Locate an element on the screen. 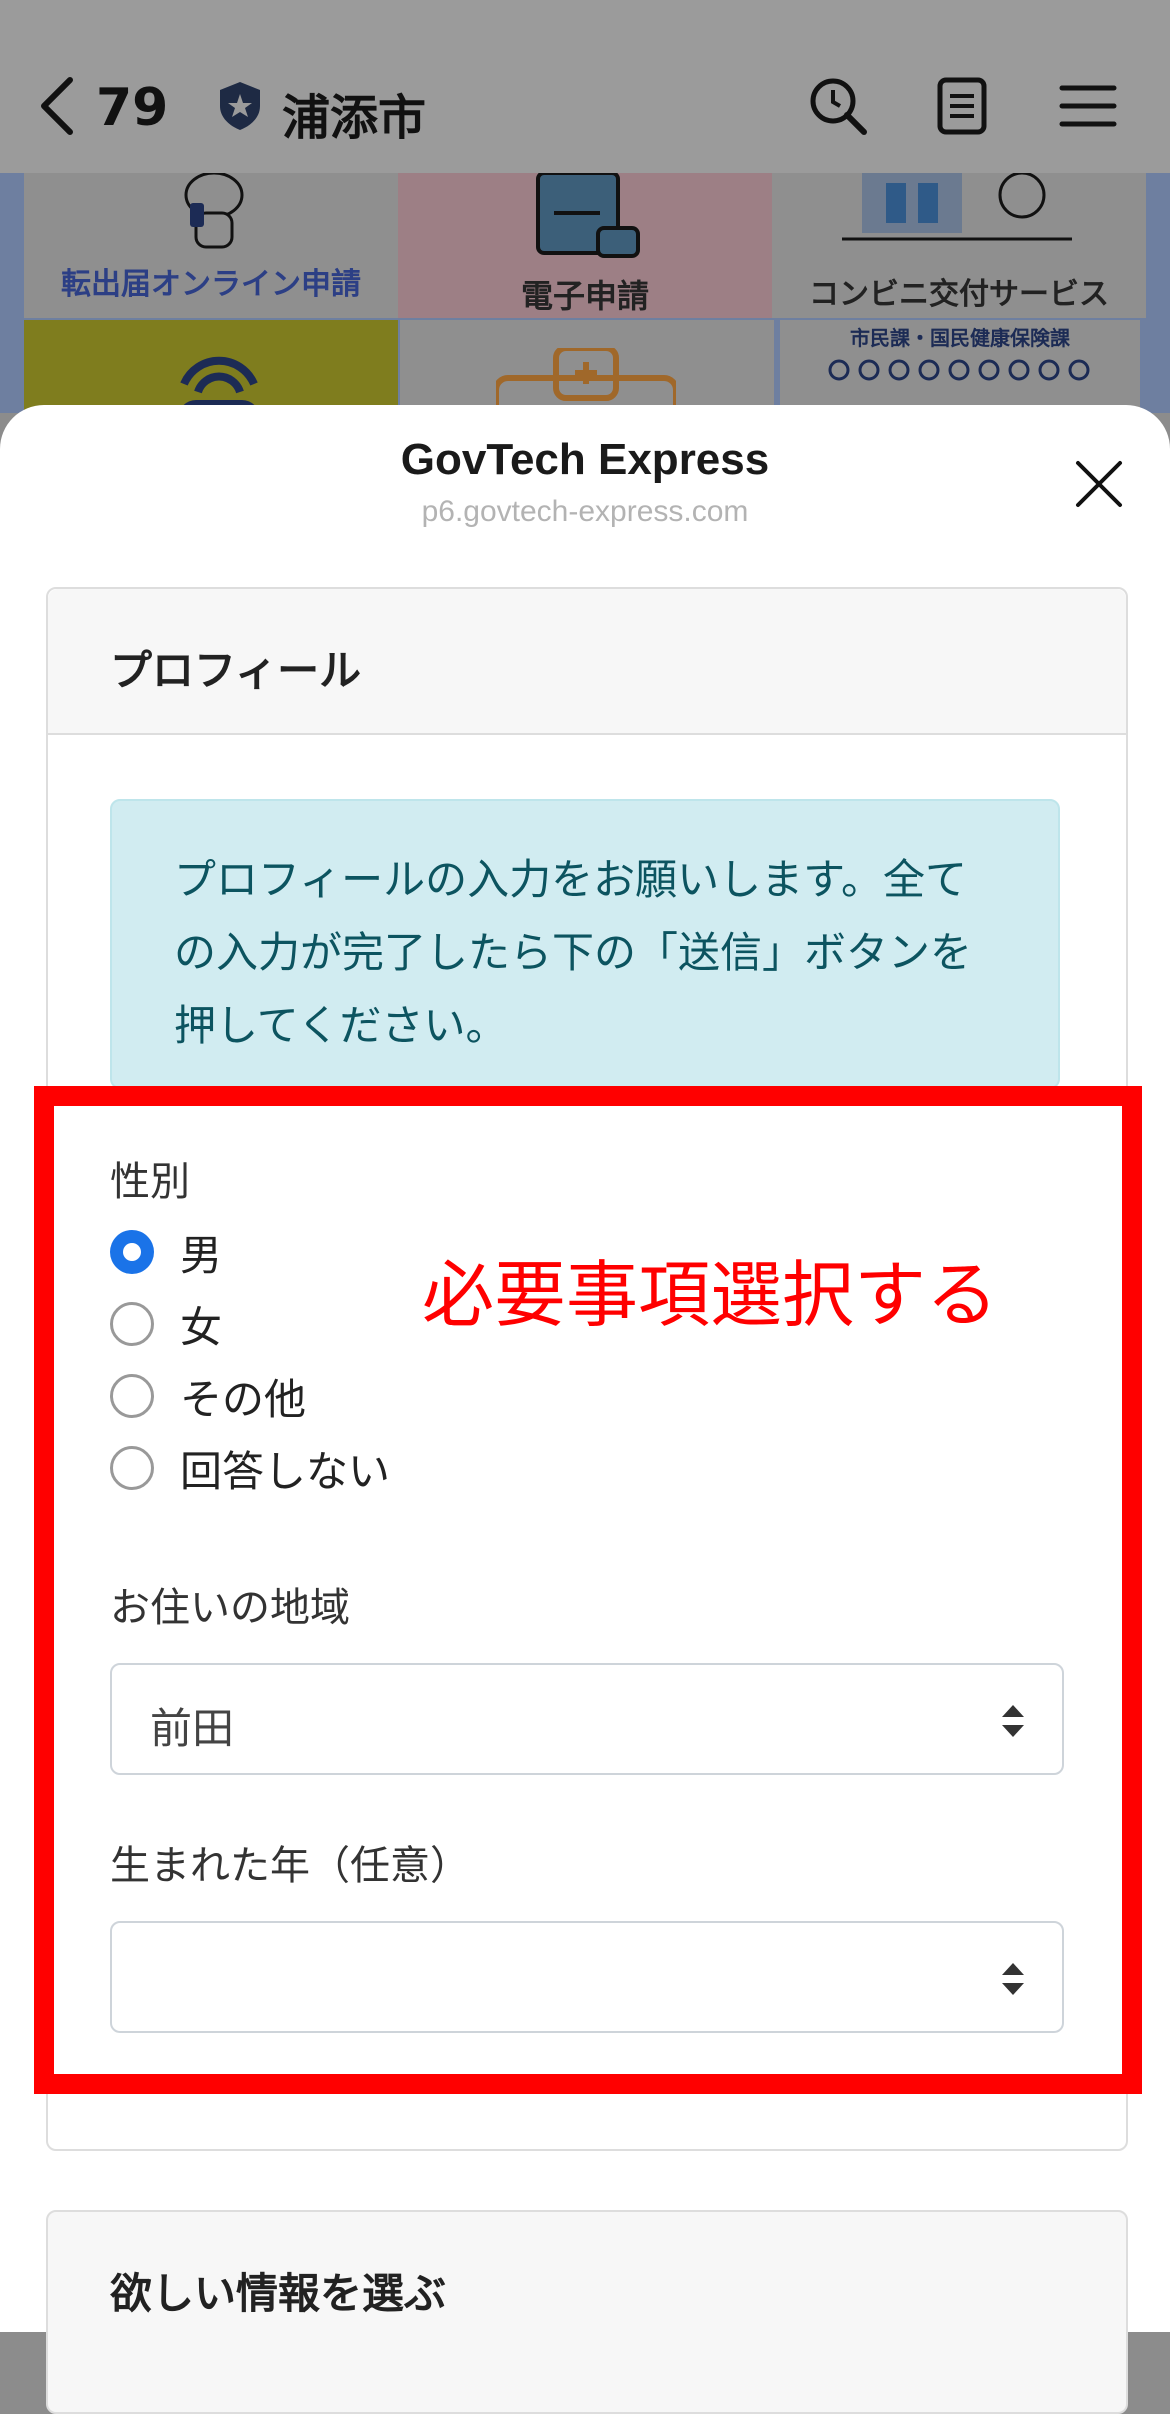  tile-citizen-division: 市民課・国民健康保険課 is located at coordinates (960, 366).